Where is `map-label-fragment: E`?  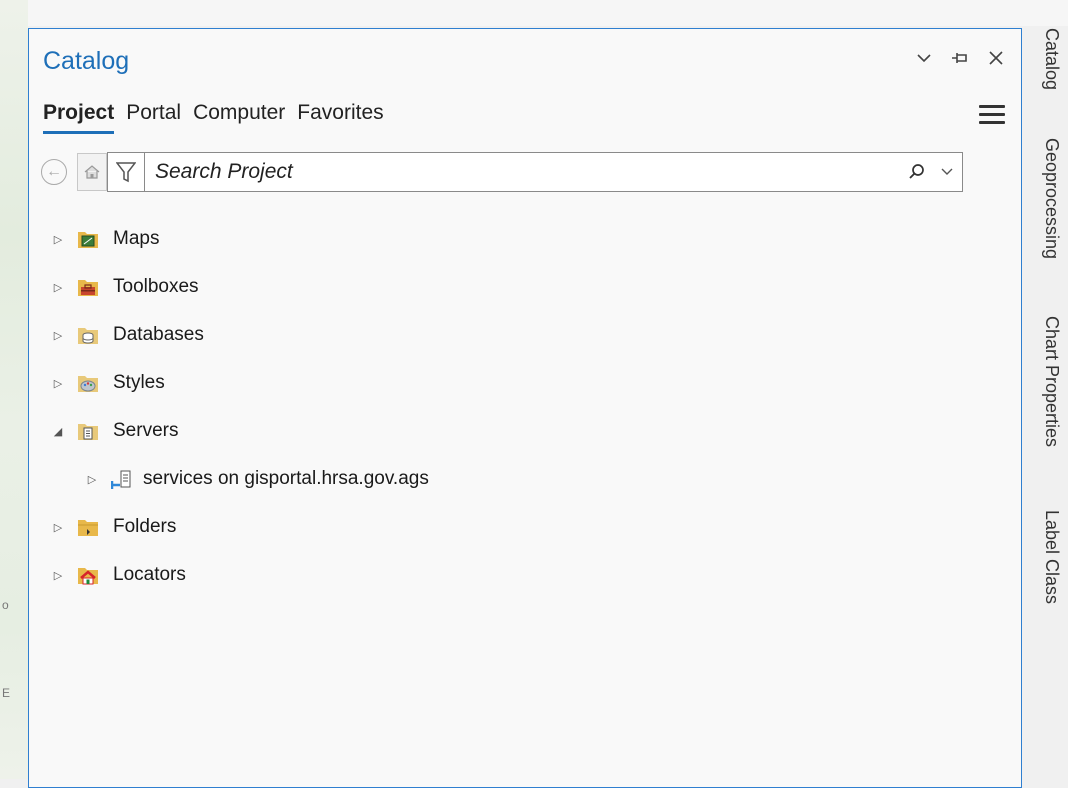 map-label-fragment: E is located at coordinates (6, 693).